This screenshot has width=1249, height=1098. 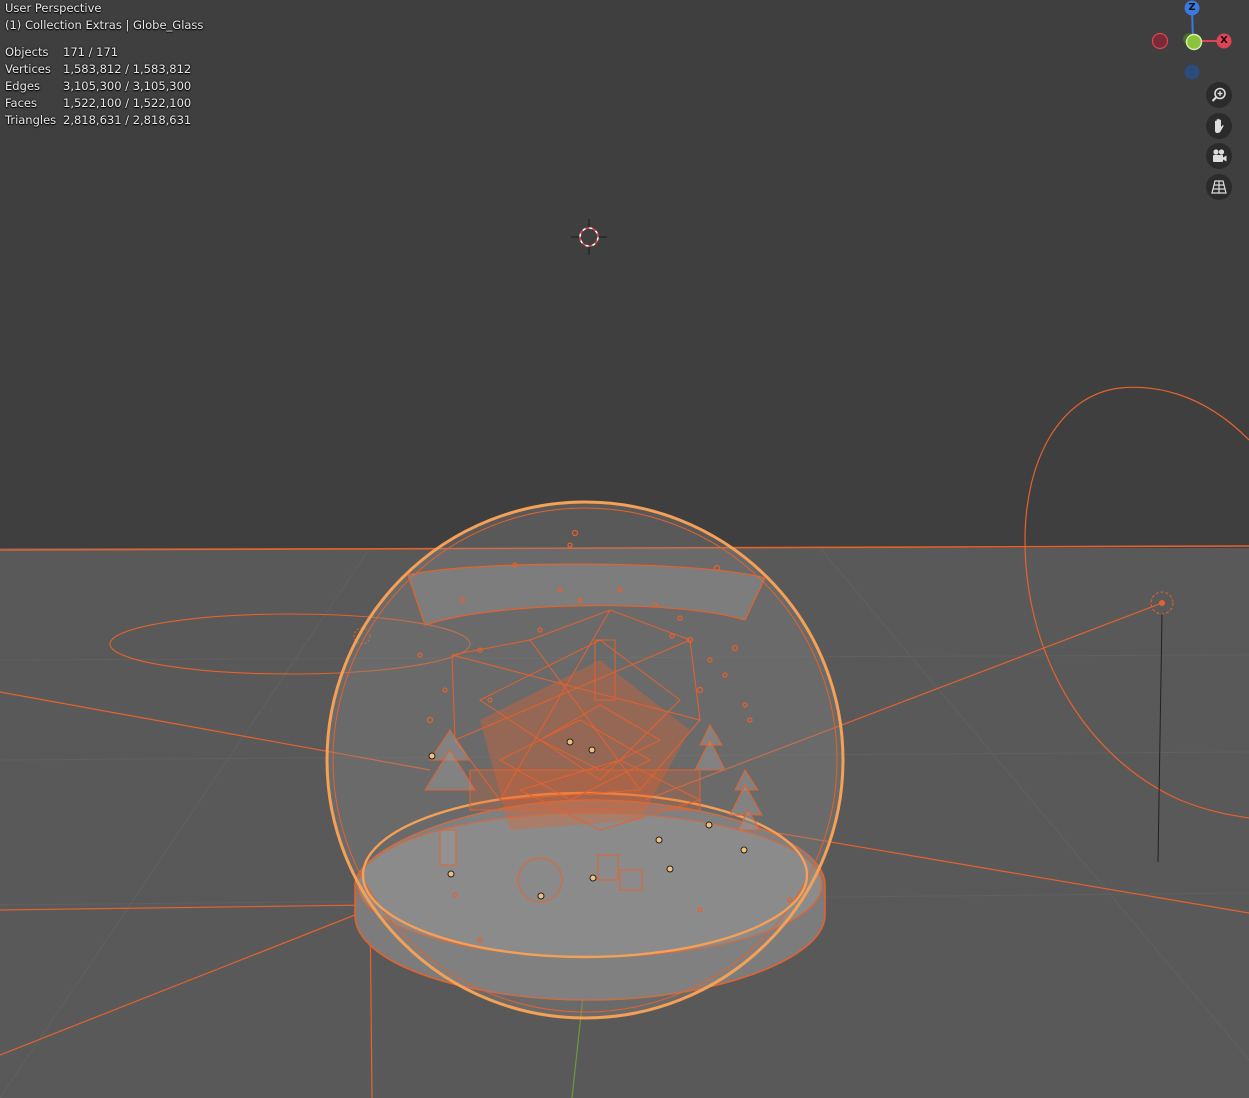 I want to click on stat-value: 1,522,100 / 1,522,100, so click(x=127, y=103).